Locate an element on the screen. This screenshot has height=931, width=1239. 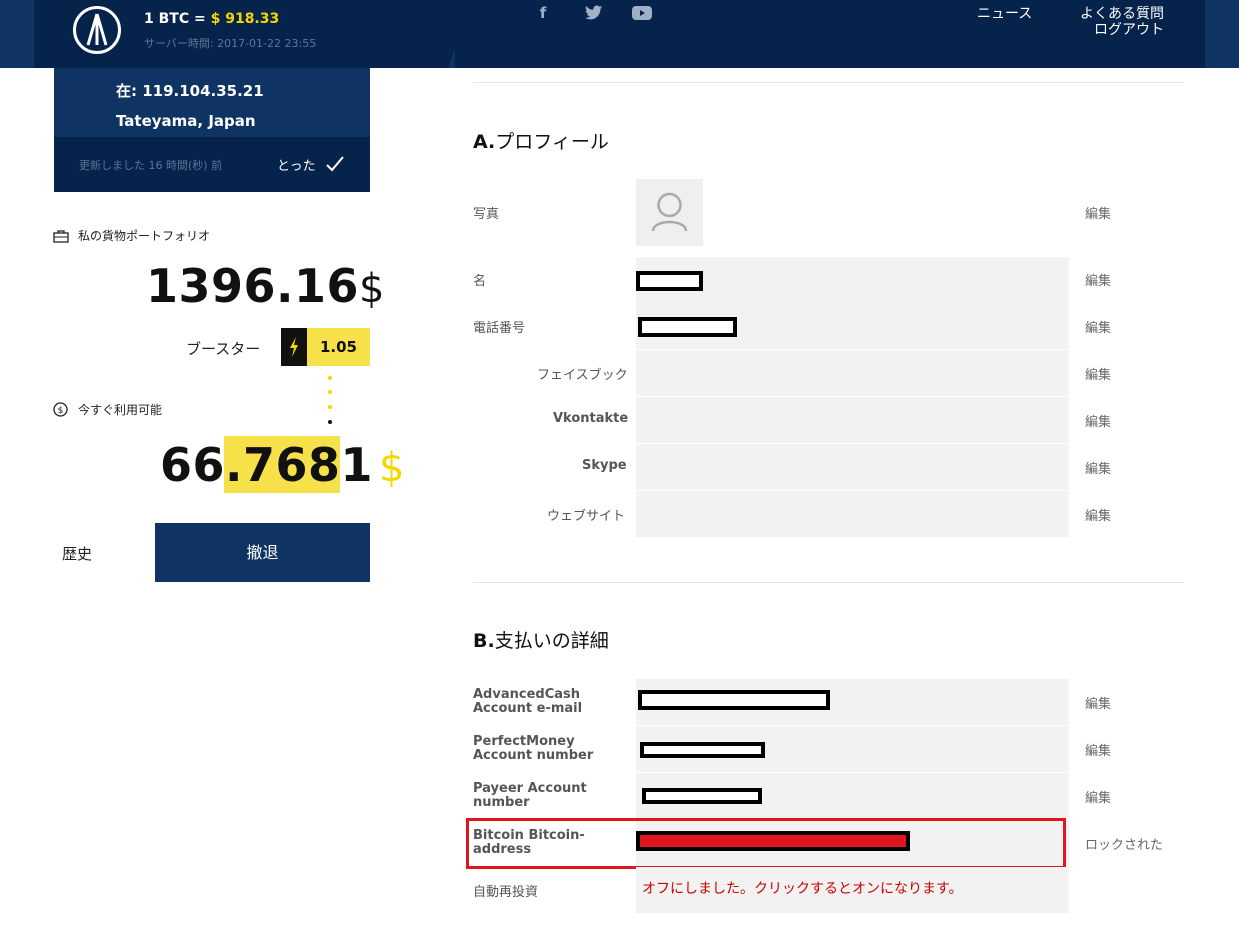
payeer-redaction is located at coordinates (702, 796).